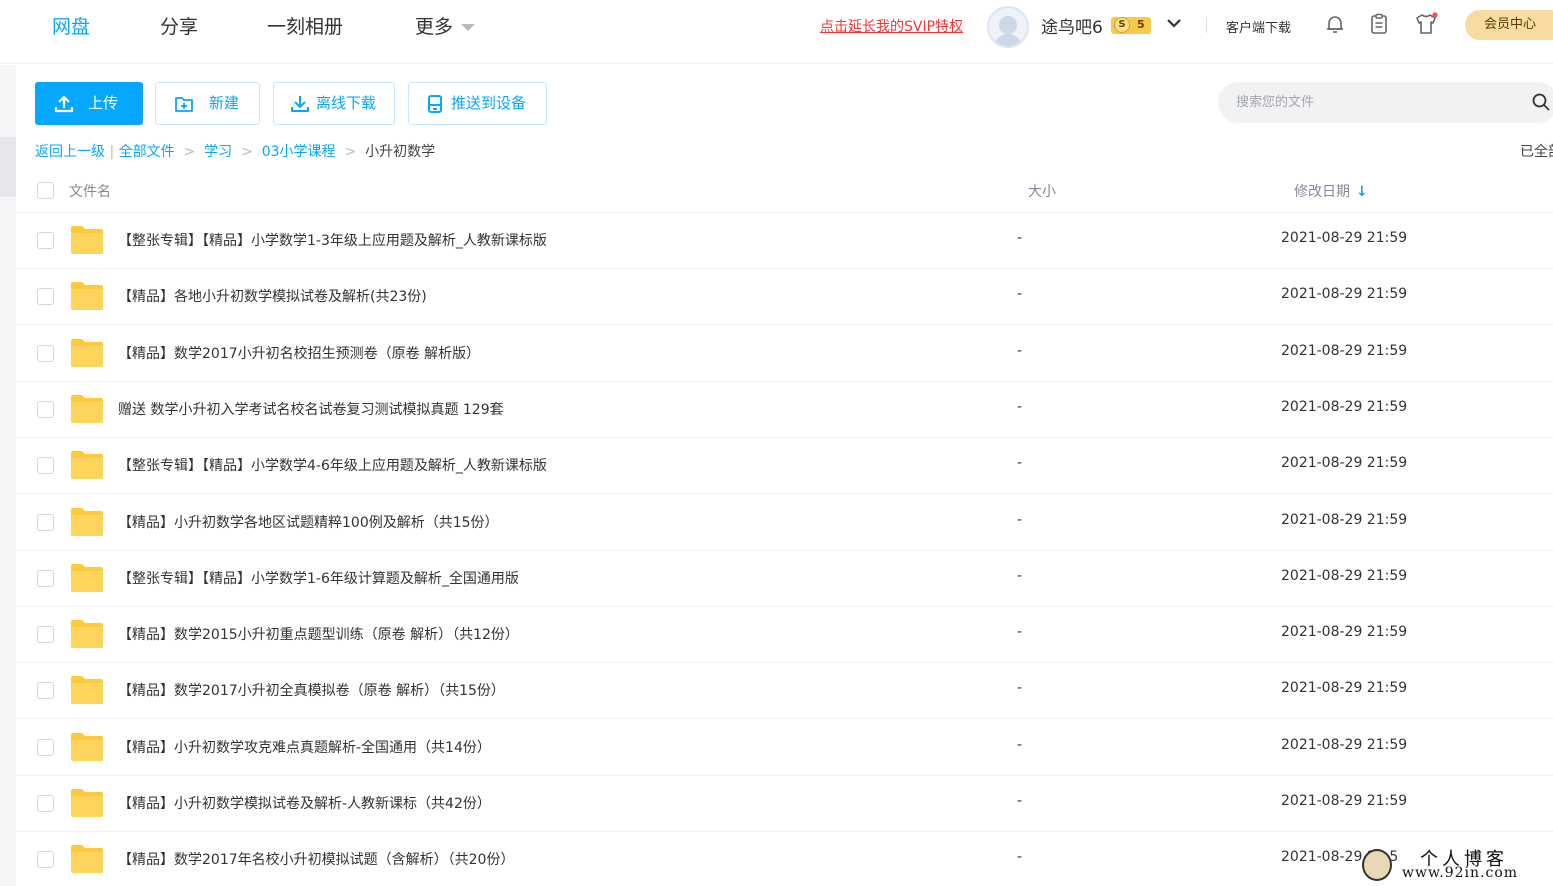  I want to click on column-date-label: 修改日期, so click(1322, 192).